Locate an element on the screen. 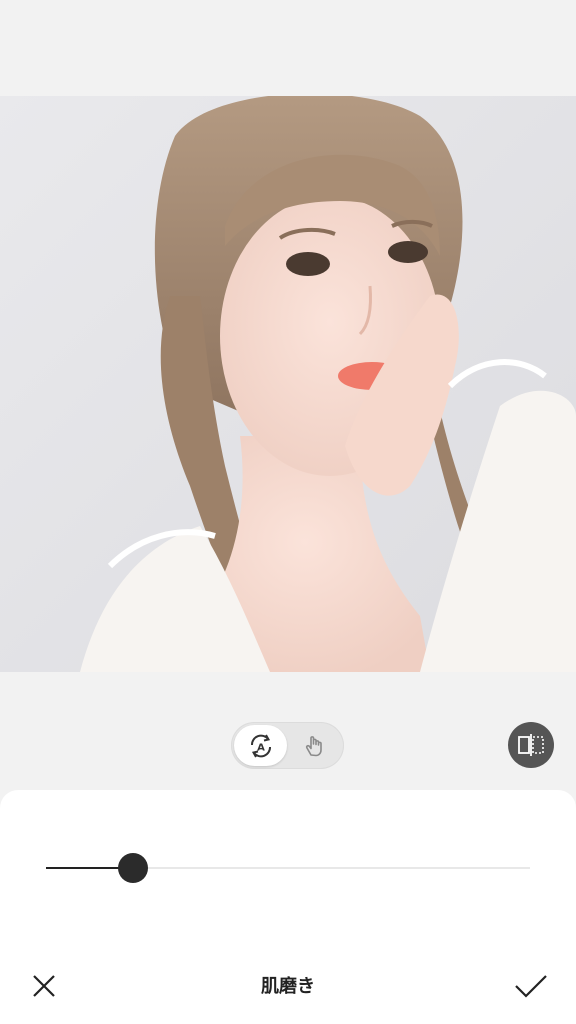  auto-mode-button: A is located at coordinates (260, 745).